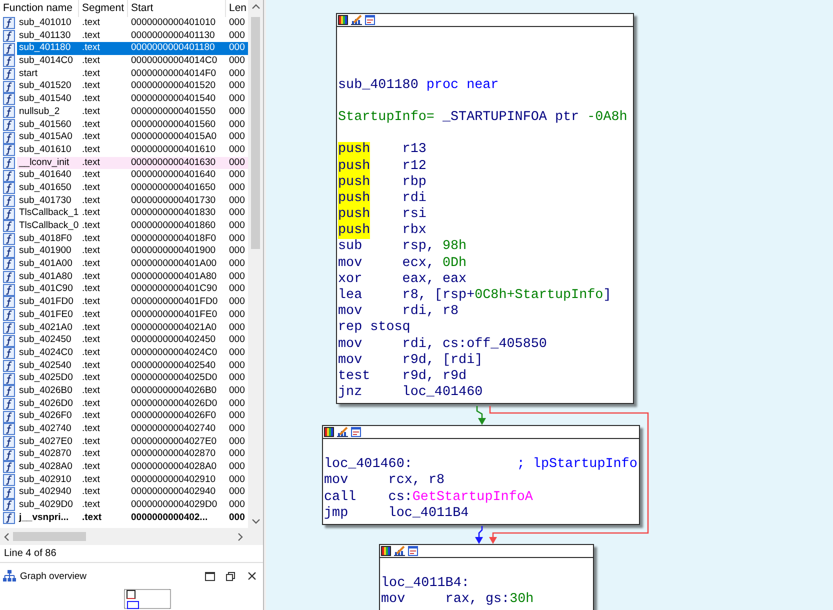 This screenshot has height=610, width=833. Describe the element at coordinates (177, 8) in the screenshot. I see `column-header: Start` at that location.